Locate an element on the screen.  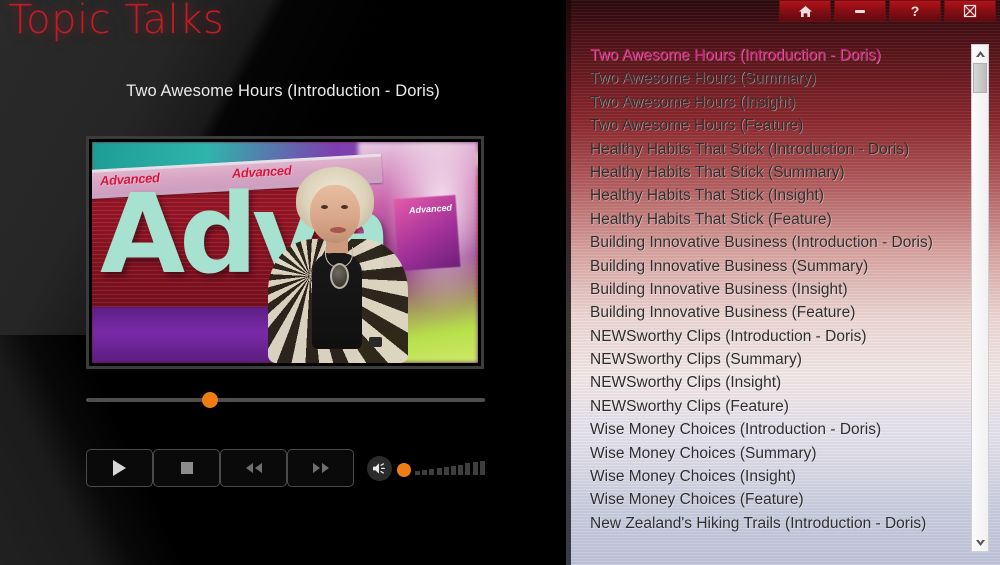
scrollbar-down-button is located at coordinates (980, 542).